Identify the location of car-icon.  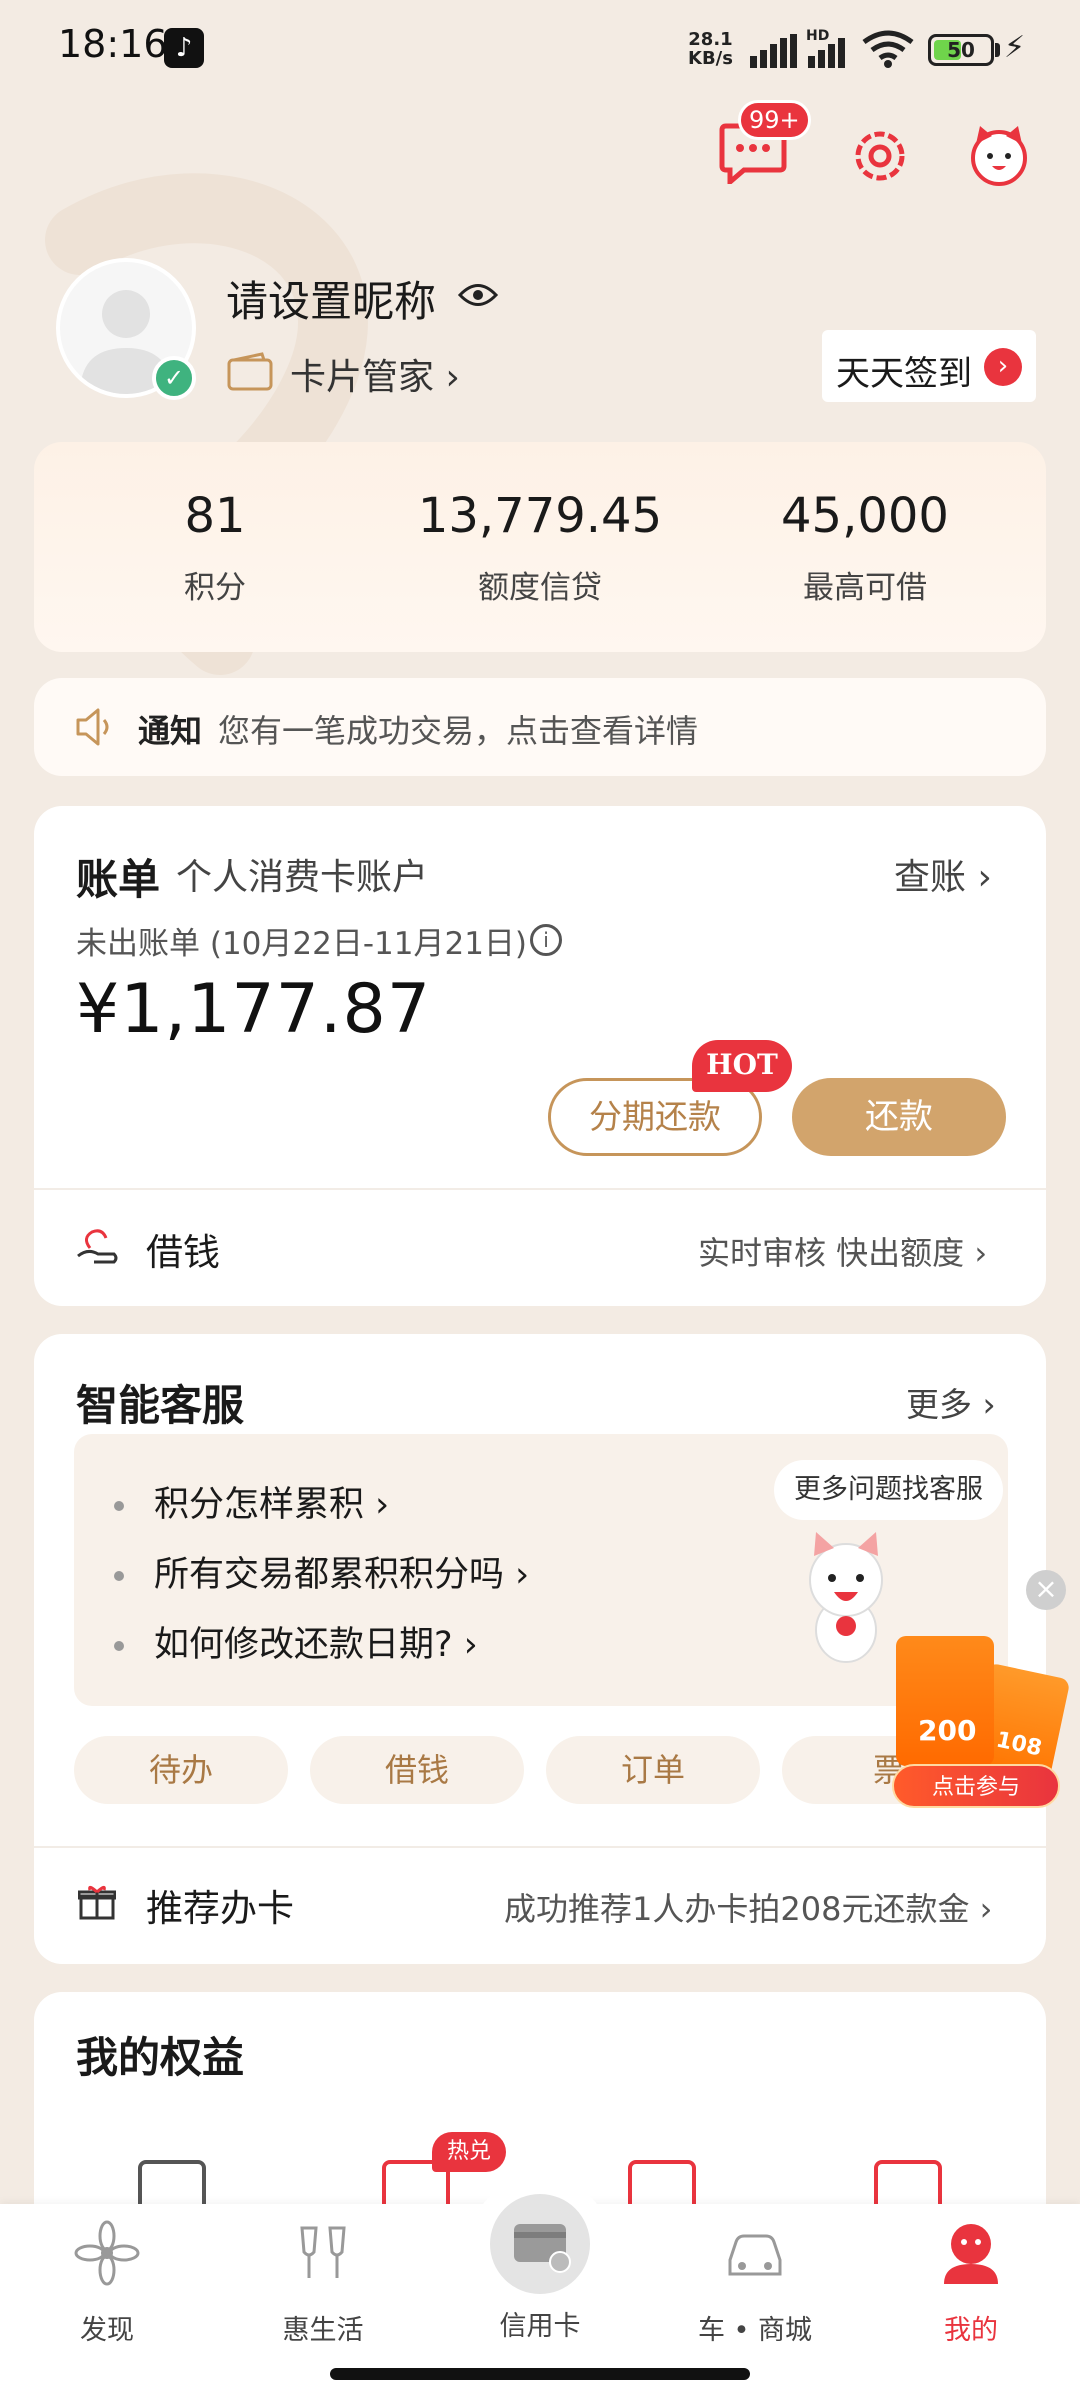
(755, 2255).